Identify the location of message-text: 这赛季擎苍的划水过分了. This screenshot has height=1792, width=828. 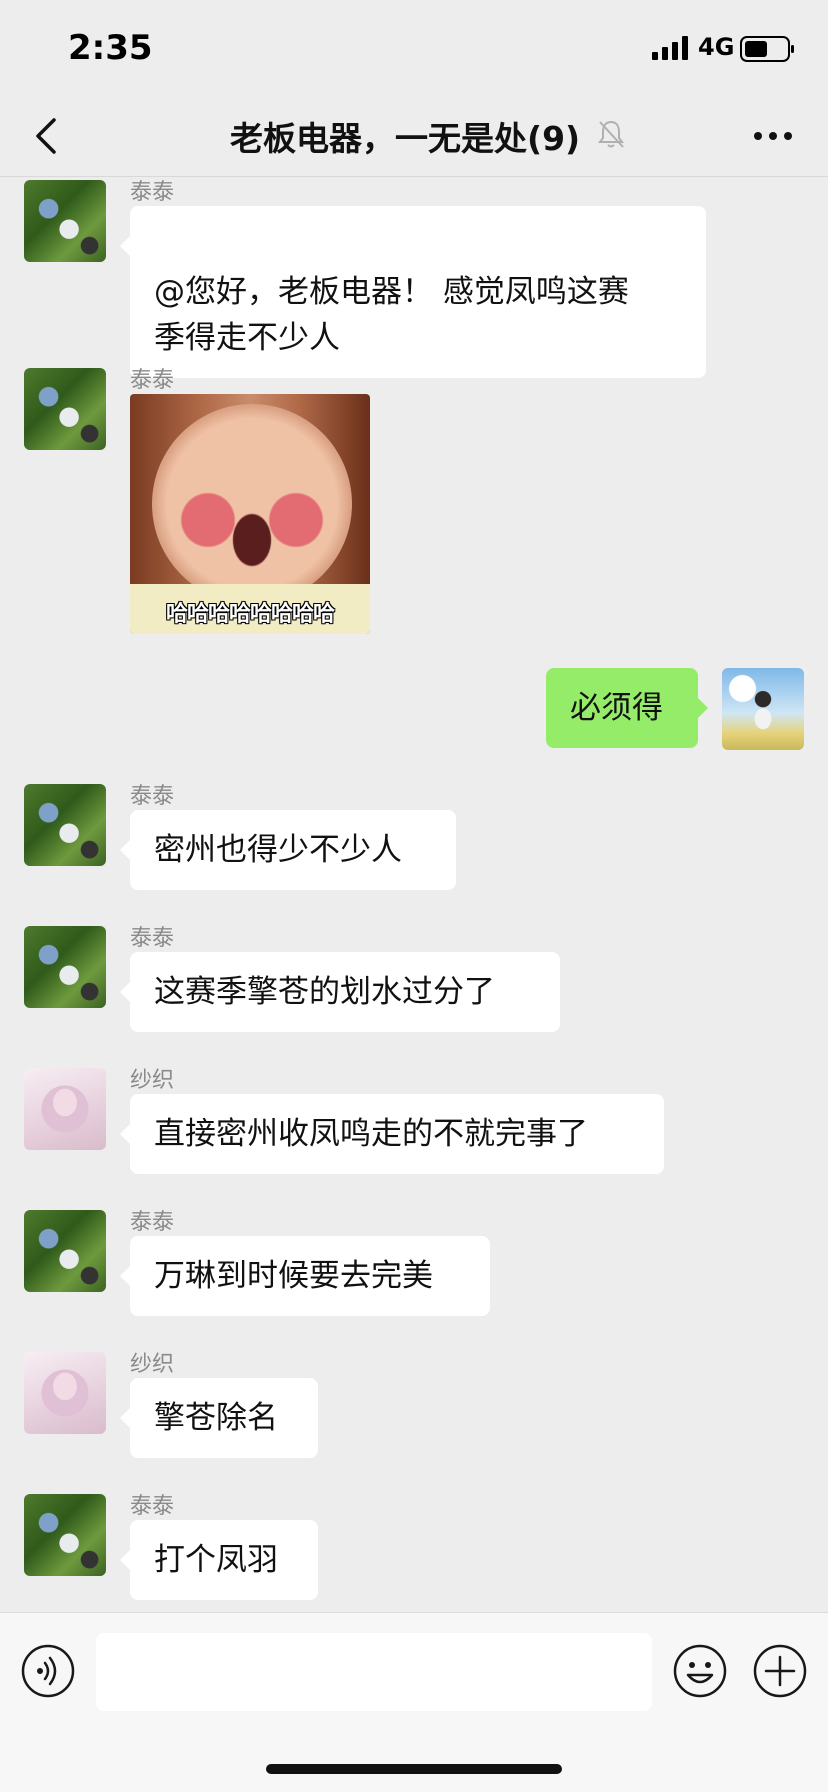
(324, 992).